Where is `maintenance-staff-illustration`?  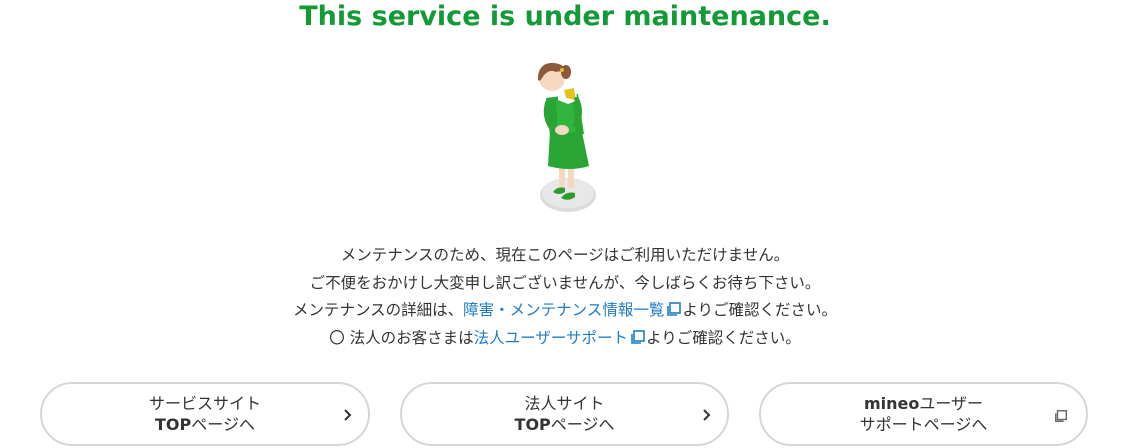
maintenance-staff-illustration is located at coordinates (567, 137).